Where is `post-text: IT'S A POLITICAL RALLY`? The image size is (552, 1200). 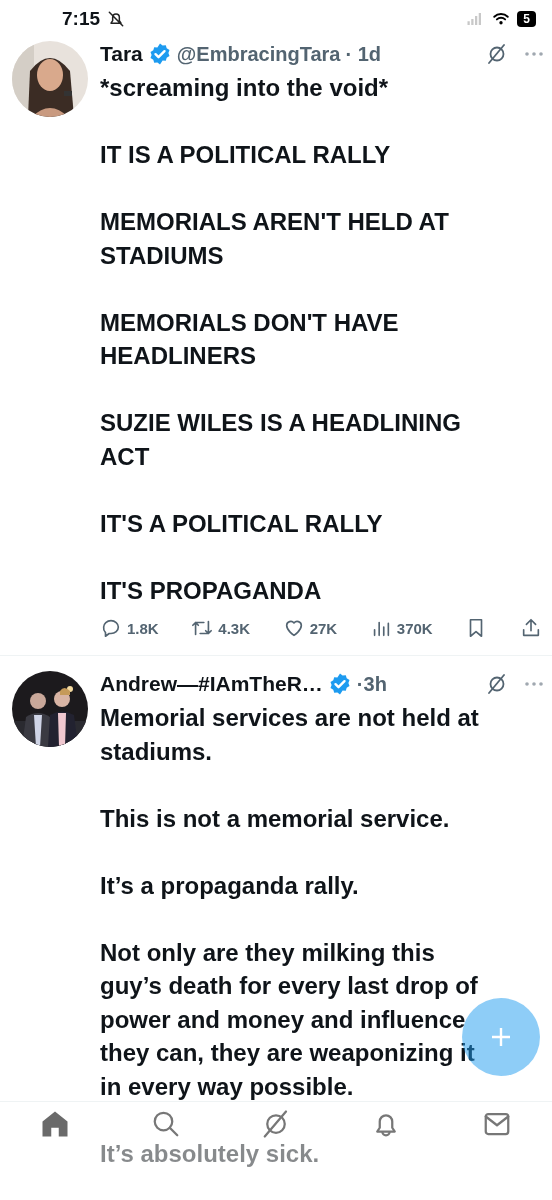
post-text: IT'S A POLITICAL RALLY is located at coordinates (241, 523).